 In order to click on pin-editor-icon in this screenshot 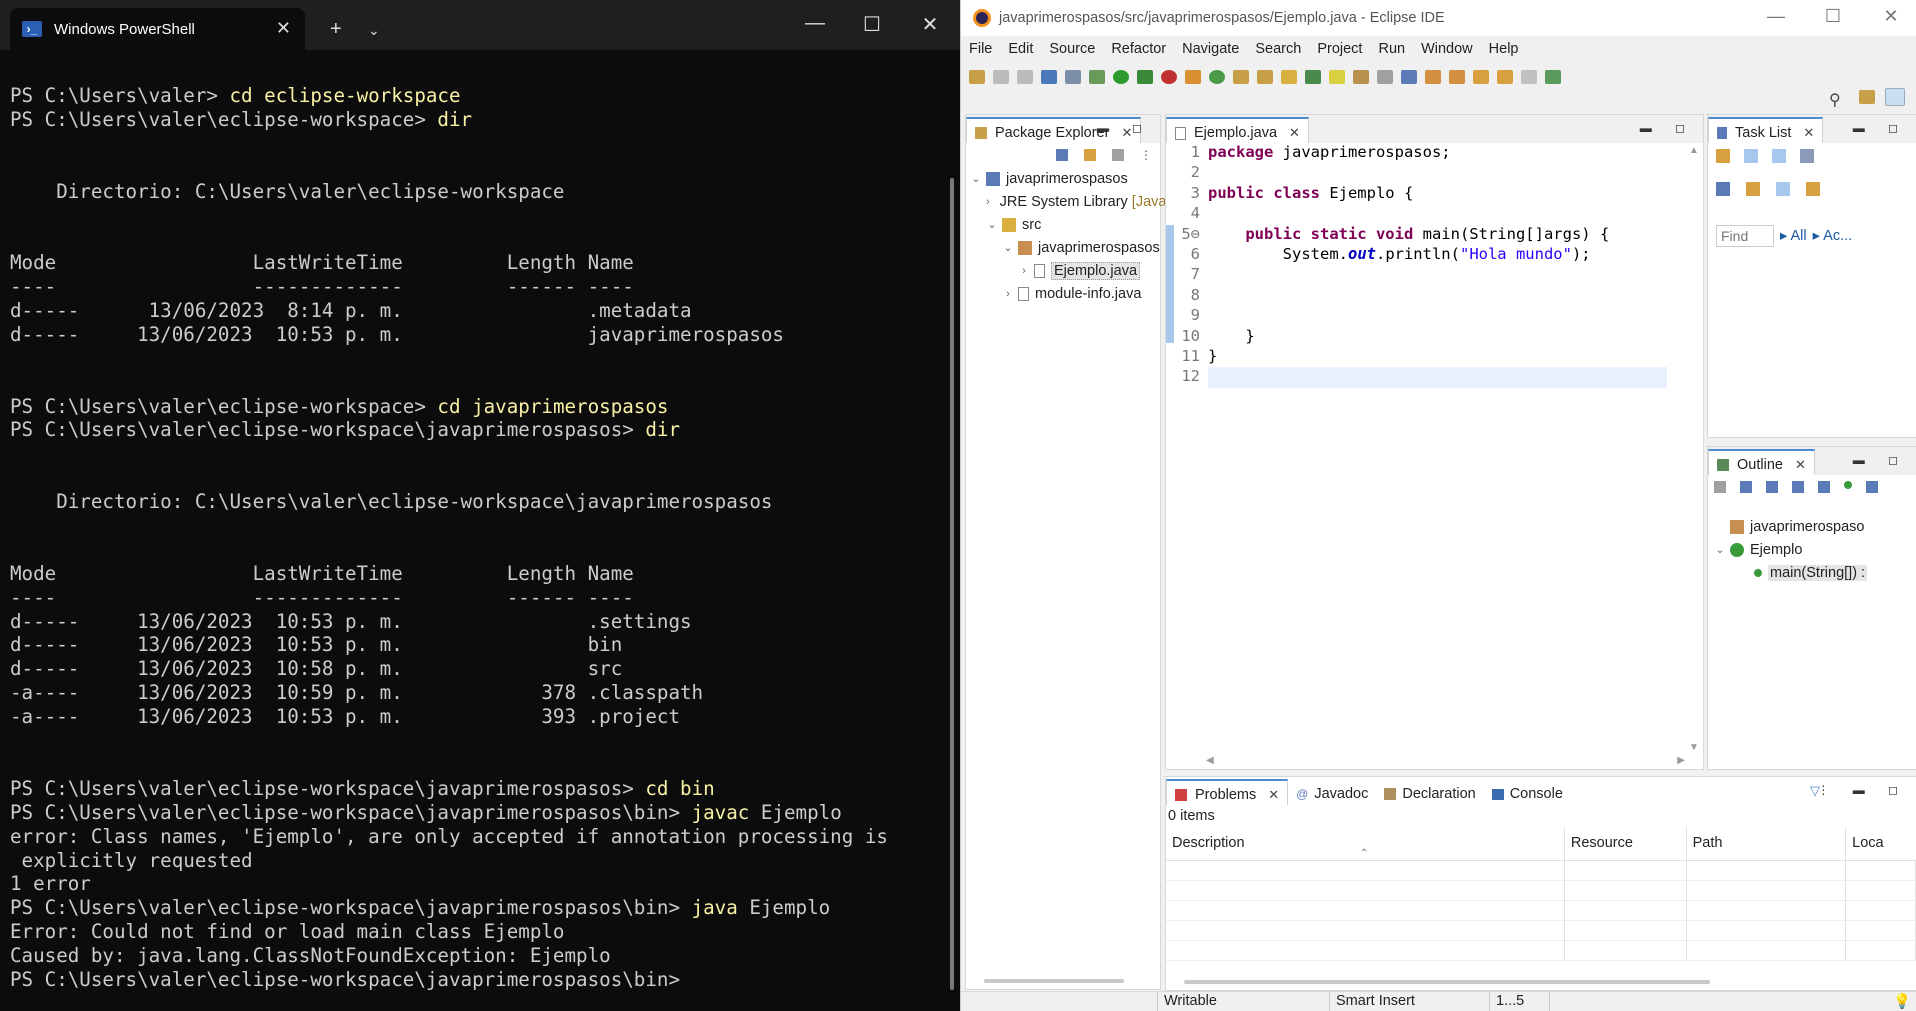, I will do `click(1553, 77)`.